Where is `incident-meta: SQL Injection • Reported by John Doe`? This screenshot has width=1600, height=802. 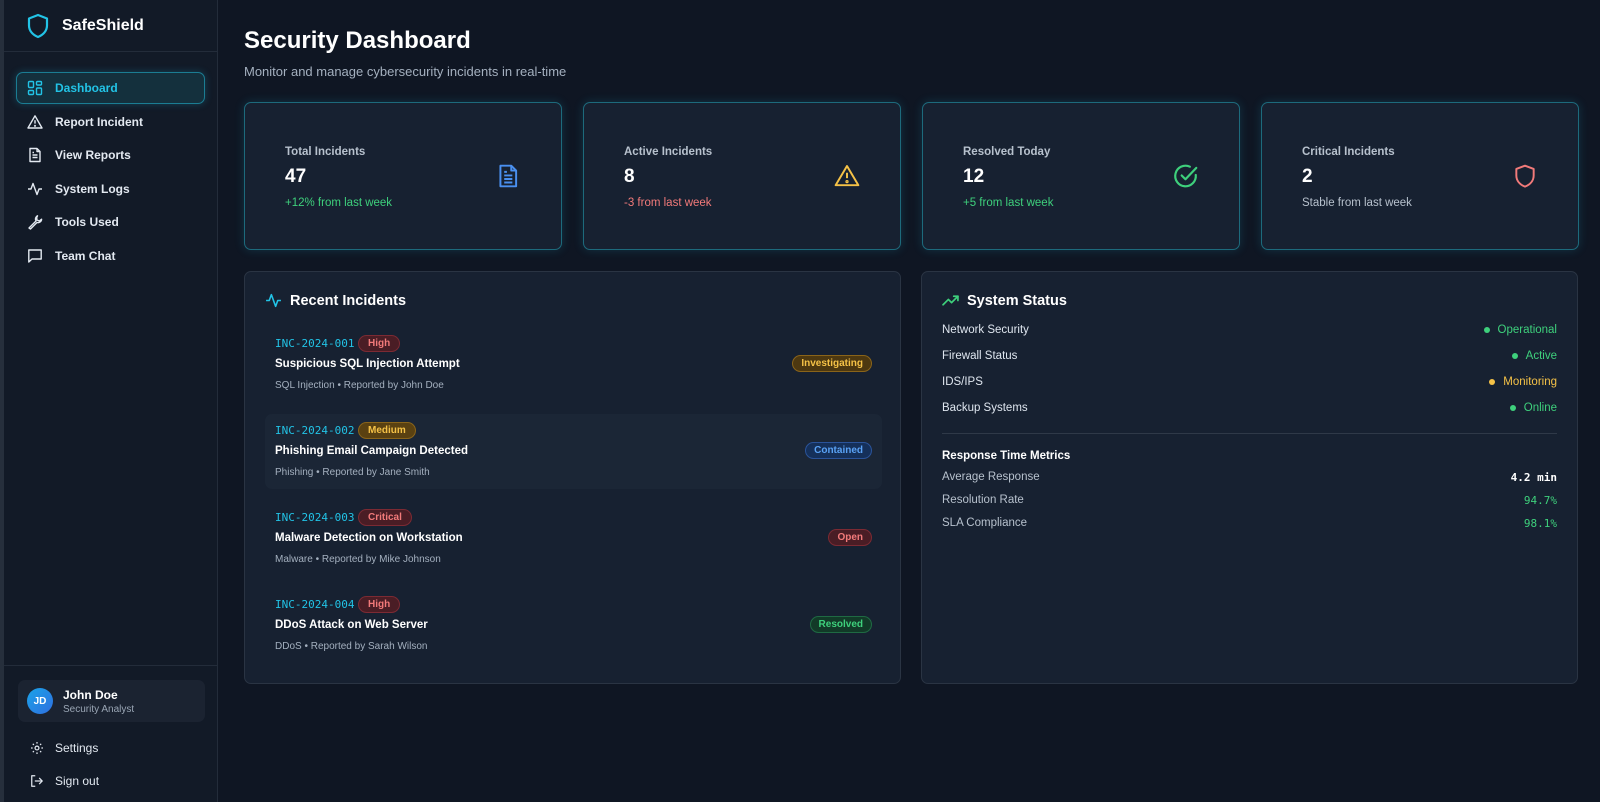 incident-meta: SQL Injection • Reported by John Doe is located at coordinates (359, 385).